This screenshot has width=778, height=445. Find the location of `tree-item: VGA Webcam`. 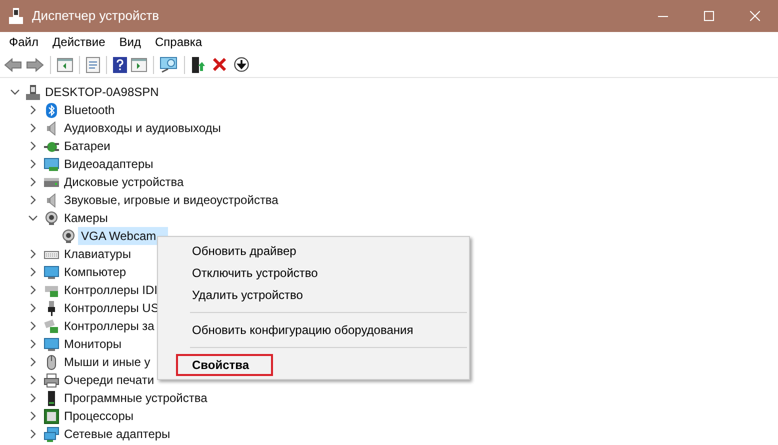

tree-item: VGA Webcam is located at coordinates (123, 236).